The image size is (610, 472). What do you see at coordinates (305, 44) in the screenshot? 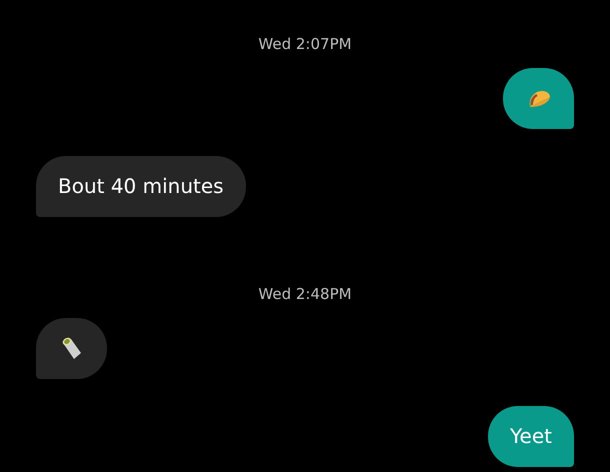
I see `timestamp: Wed 2:07PM` at bounding box center [305, 44].